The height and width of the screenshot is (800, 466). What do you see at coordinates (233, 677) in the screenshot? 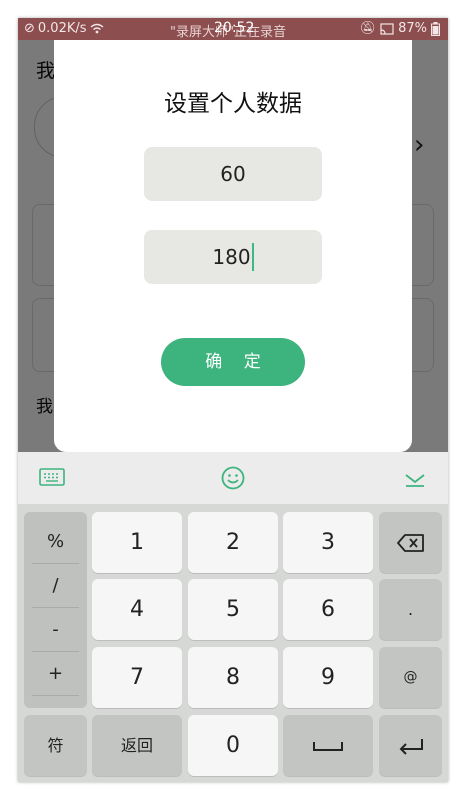
I see `key-8: 8` at bounding box center [233, 677].